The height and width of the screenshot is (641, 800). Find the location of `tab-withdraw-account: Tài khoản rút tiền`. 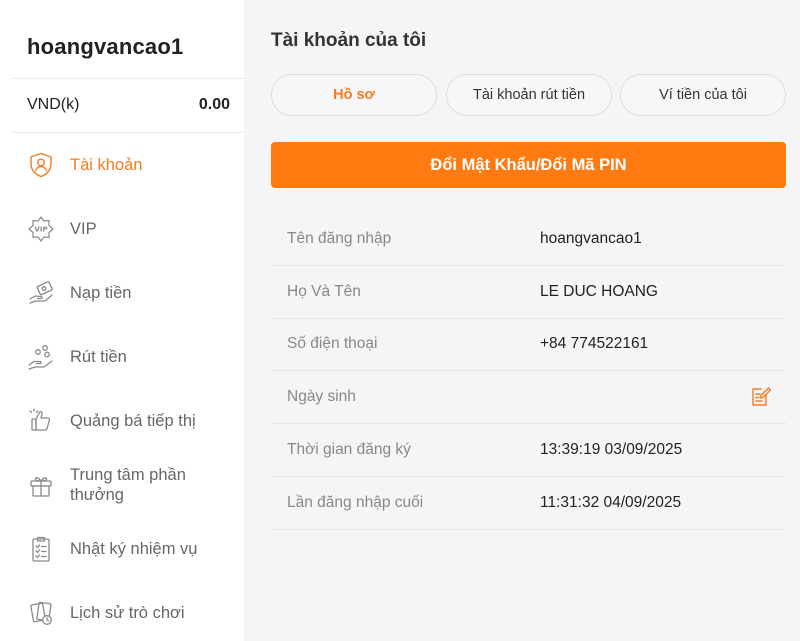

tab-withdraw-account: Tài khoản rút tiền is located at coordinates (529, 95).